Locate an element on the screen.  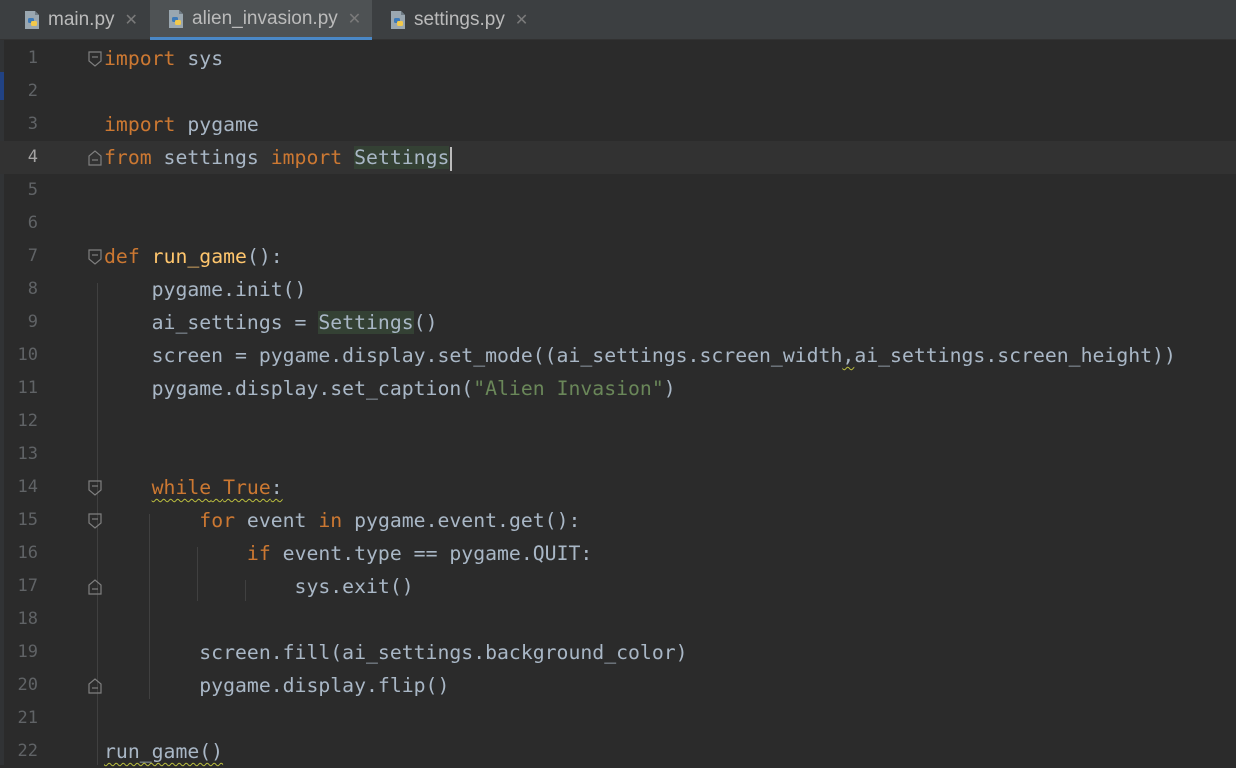
code-line: 12 is located at coordinates (618, 421).